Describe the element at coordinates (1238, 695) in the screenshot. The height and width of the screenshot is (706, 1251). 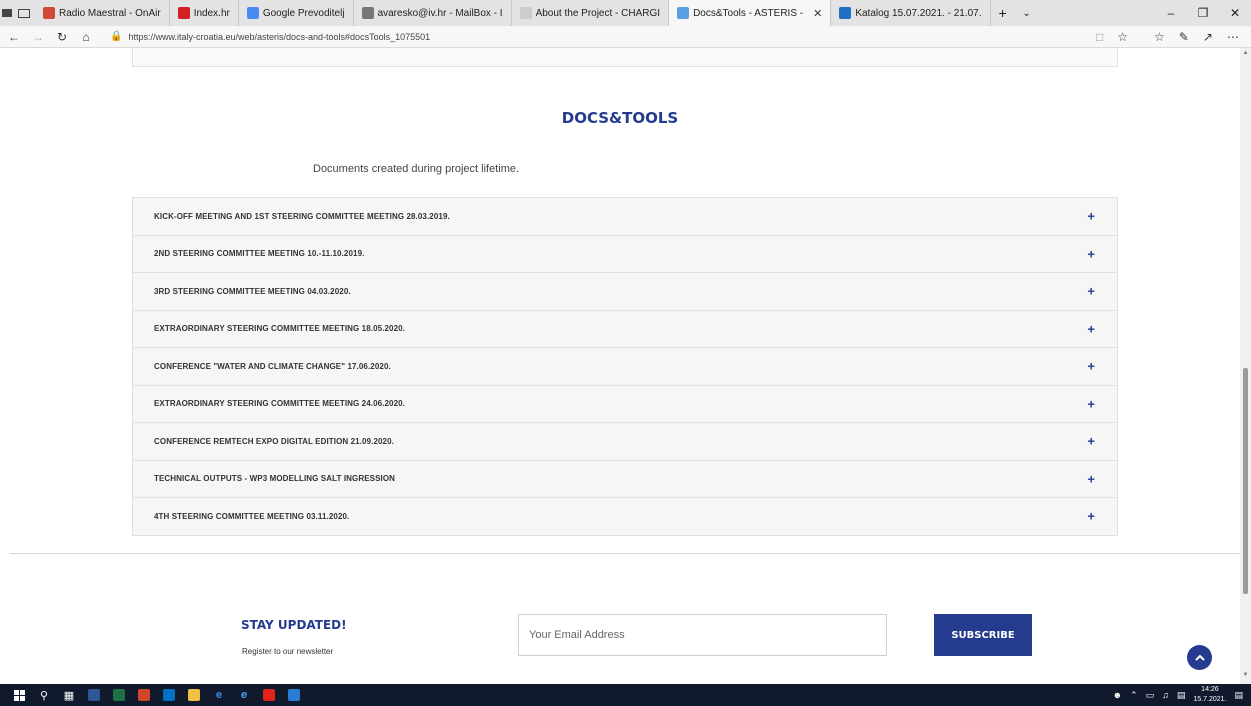
I see `notifications-icon: ▤` at that location.